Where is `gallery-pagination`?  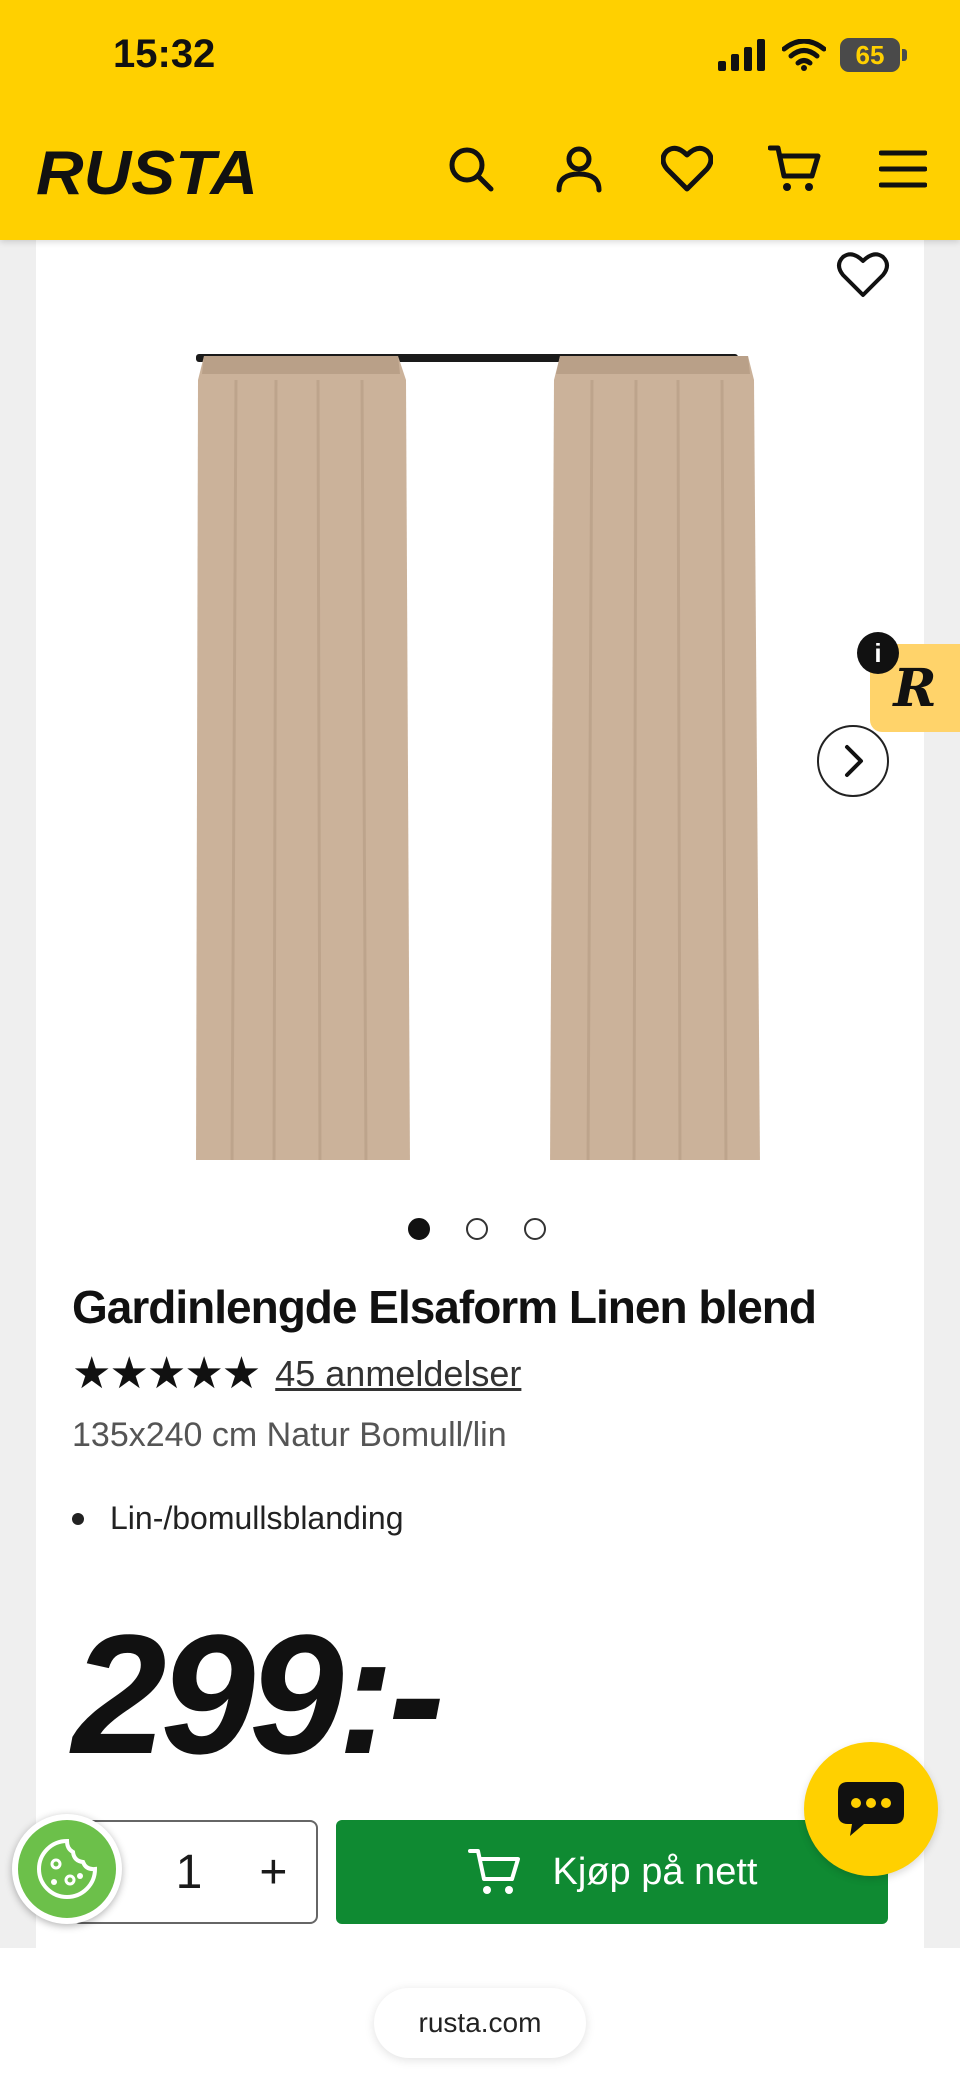 gallery-pagination is located at coordinates (477, 1229).